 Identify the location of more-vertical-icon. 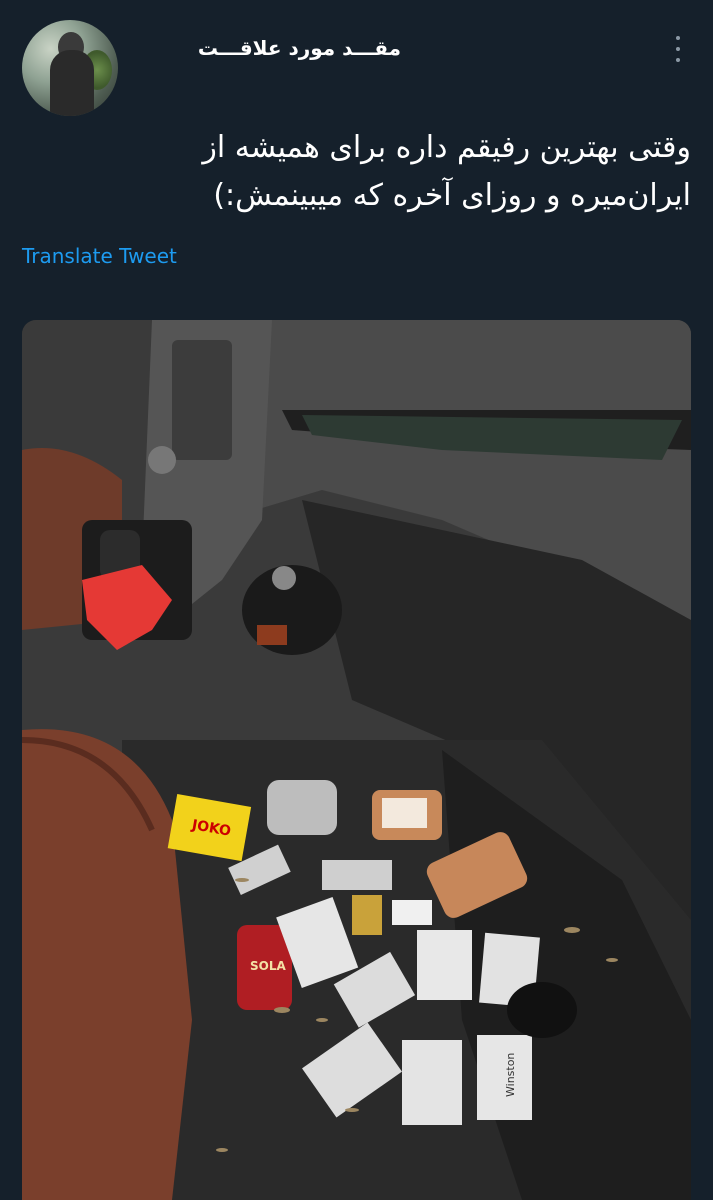
(678, 49).